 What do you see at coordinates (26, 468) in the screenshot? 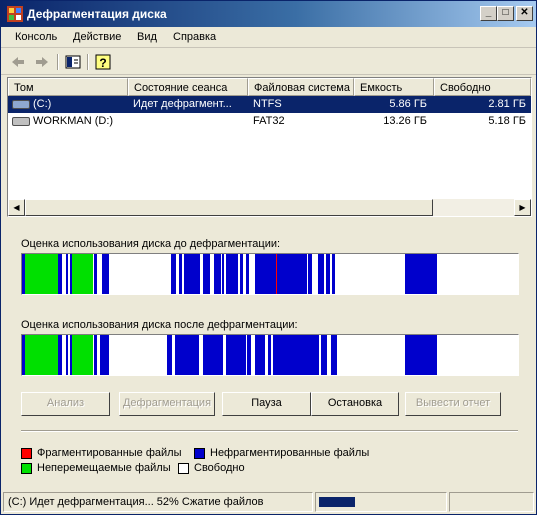
I see `unmovable-swatch` at bounding box center [26, 468].